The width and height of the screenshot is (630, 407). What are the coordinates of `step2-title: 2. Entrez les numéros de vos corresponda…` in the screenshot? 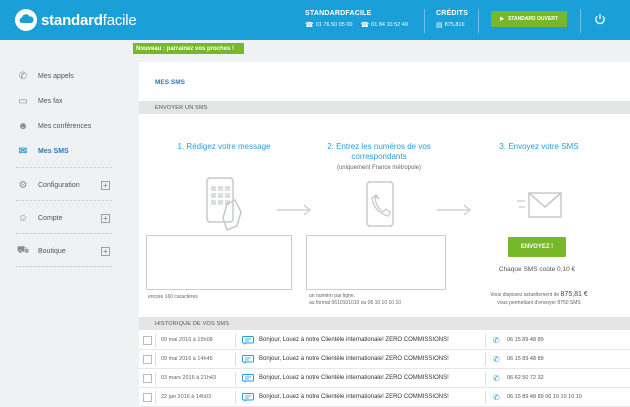 It's located at (379, 151).